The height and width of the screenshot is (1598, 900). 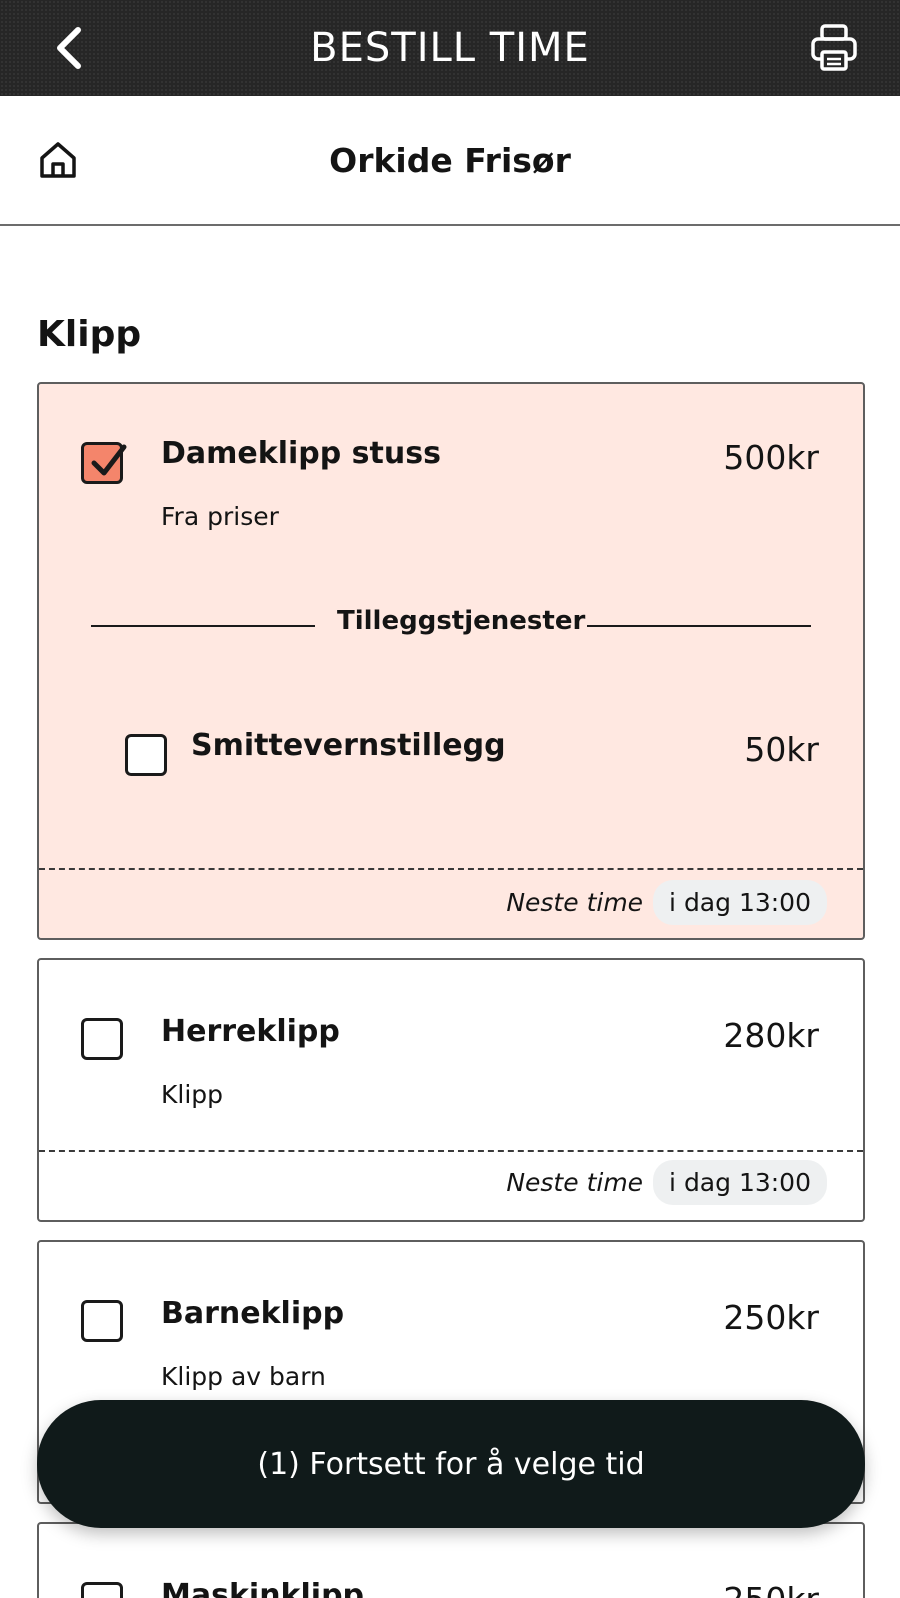 I want to click on service-price: 500kr, so click(x=771, y=457).